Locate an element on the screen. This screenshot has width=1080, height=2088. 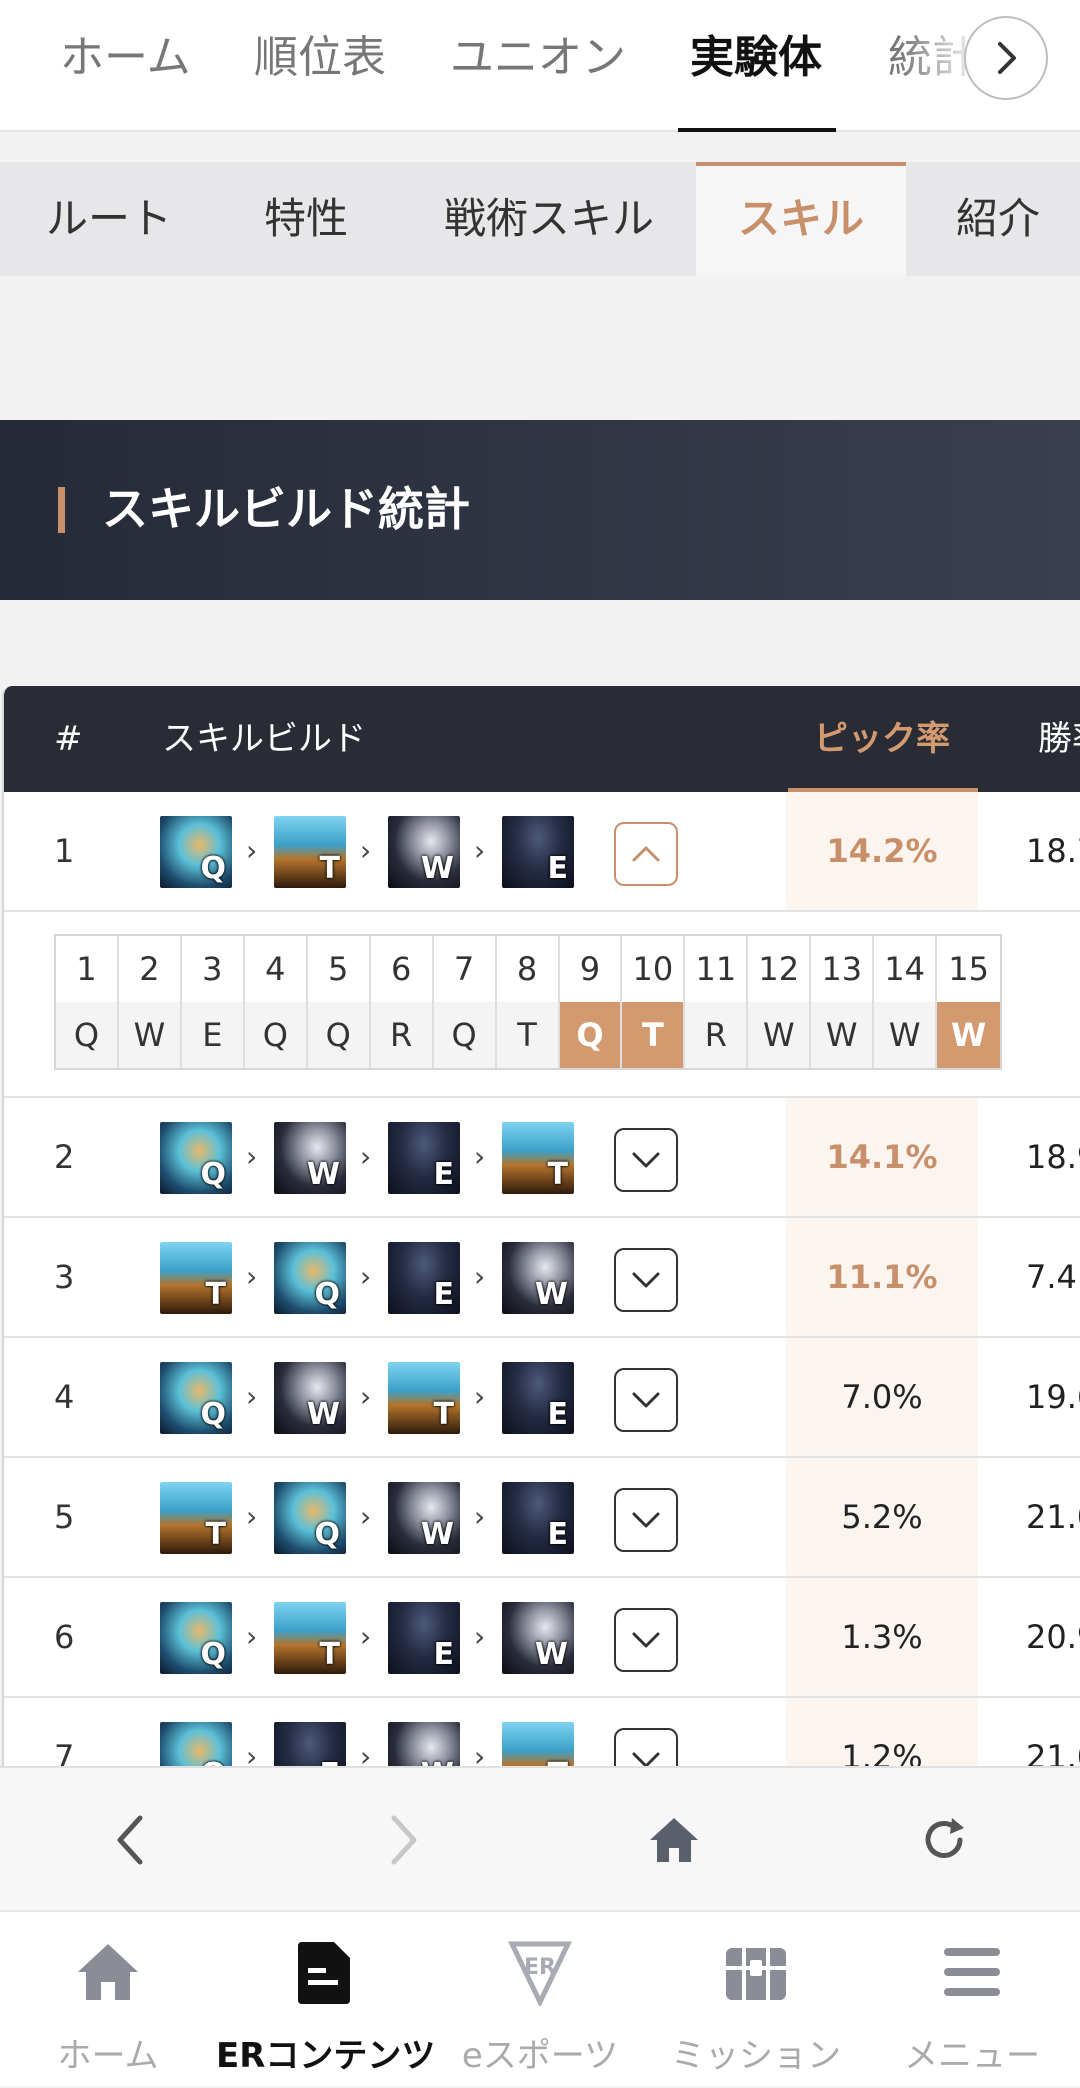
reload-icon is located at coordinates (944, 1838).